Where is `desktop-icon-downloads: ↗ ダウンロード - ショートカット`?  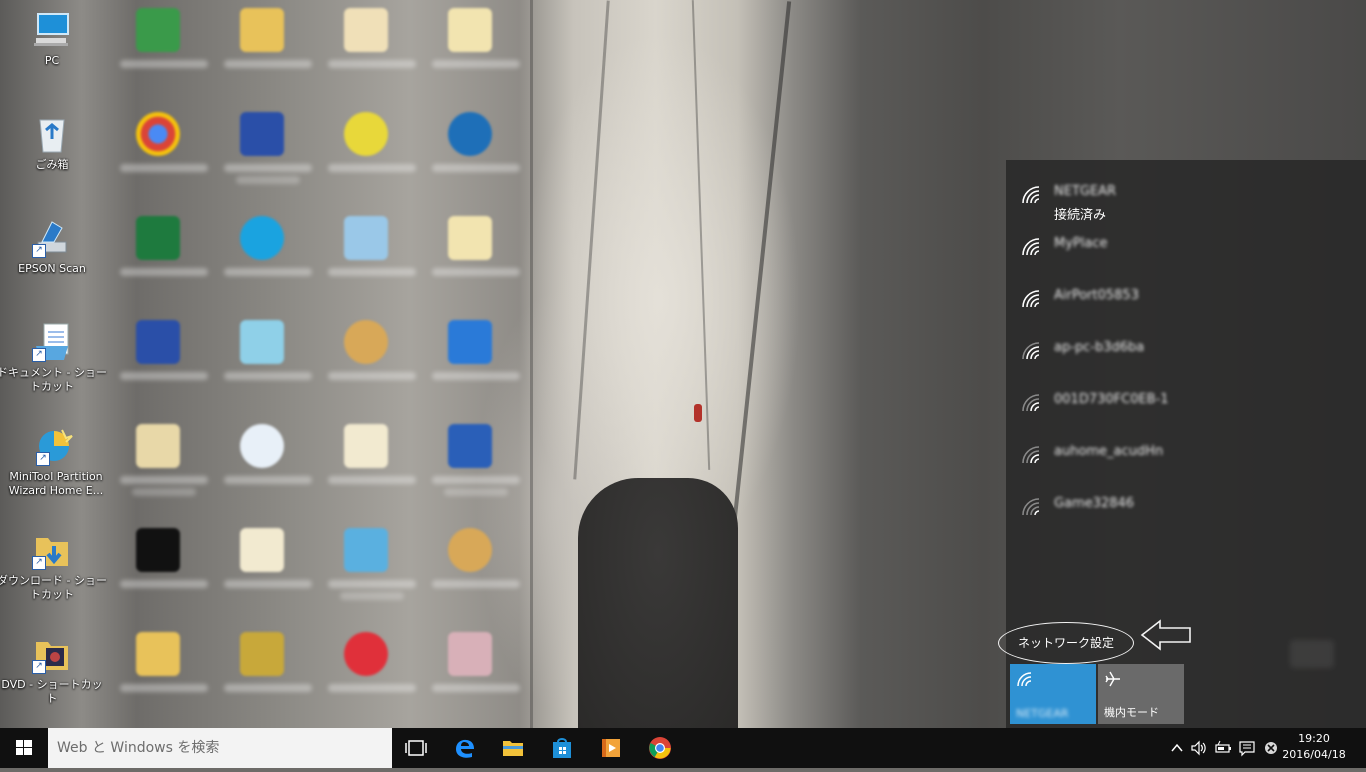 desktop-icon-downloads: ↗ ダウンロード - ショートカット is located at coordinates (54, 566).